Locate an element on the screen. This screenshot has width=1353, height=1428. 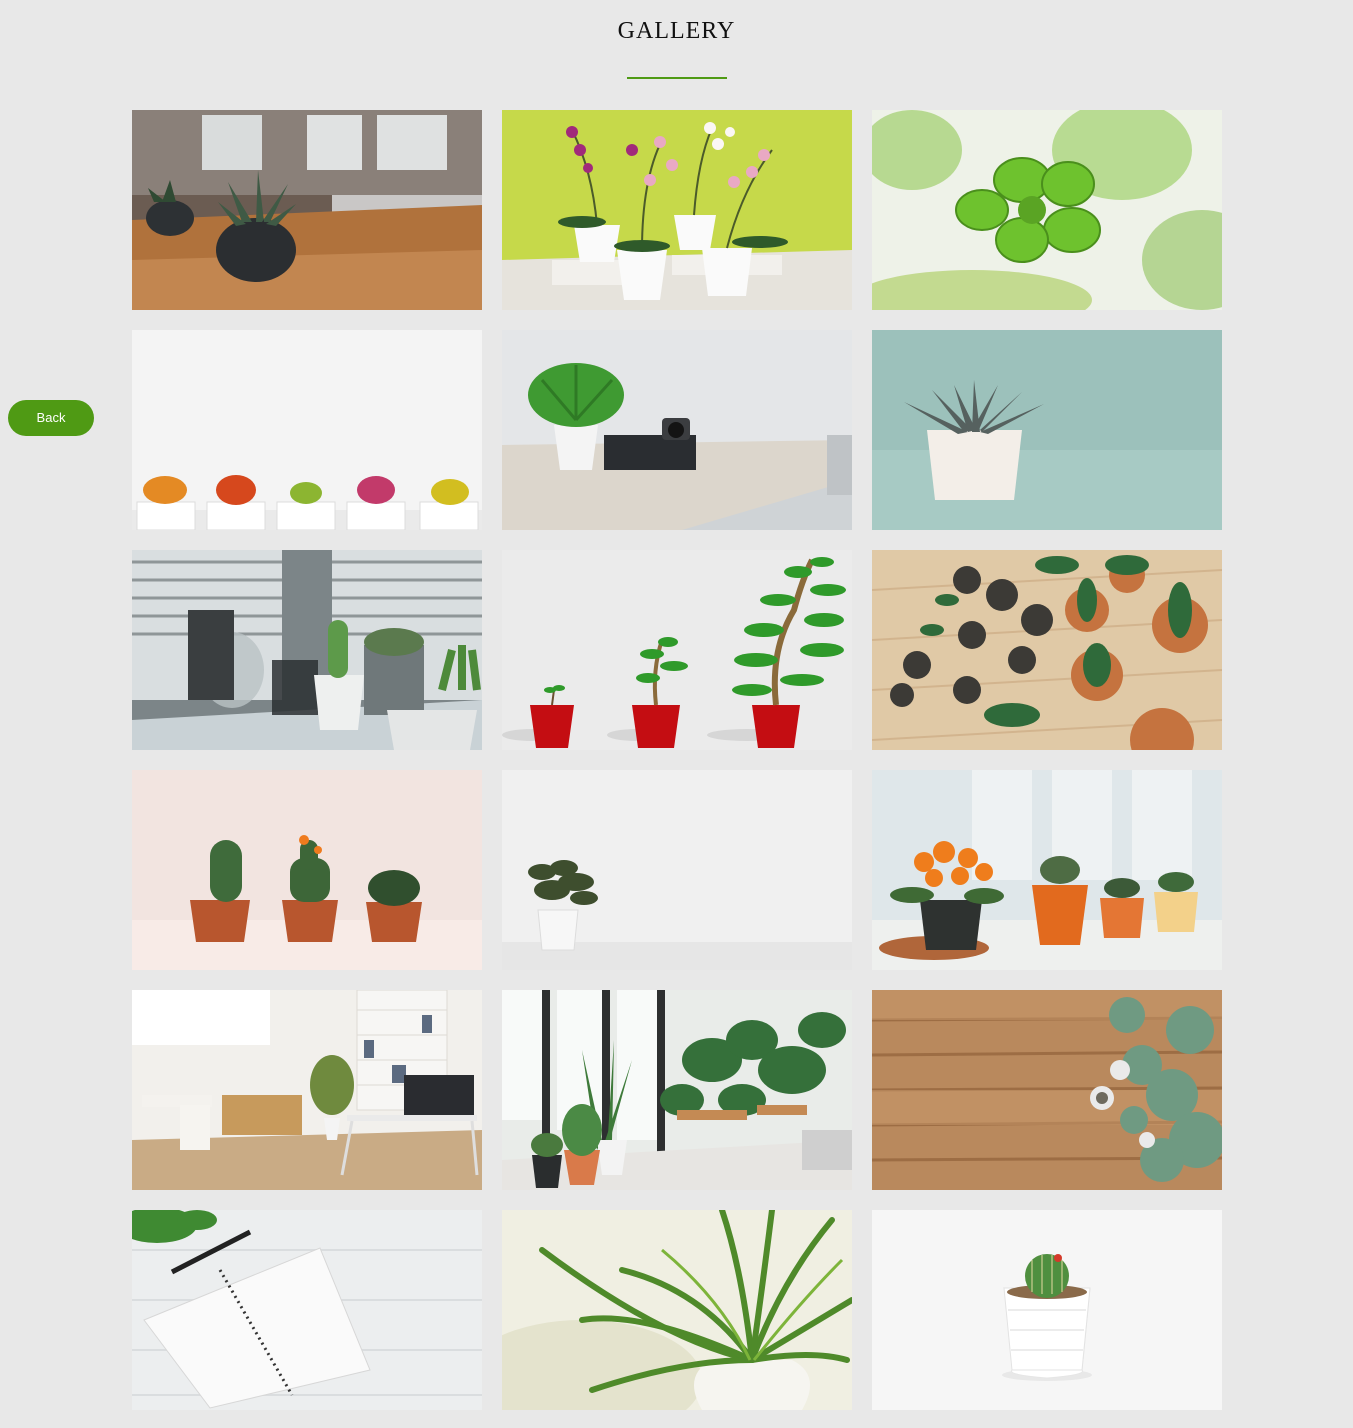
gallery-photo-notebook-pen-white-wood is located at coordinates (307, 1310).